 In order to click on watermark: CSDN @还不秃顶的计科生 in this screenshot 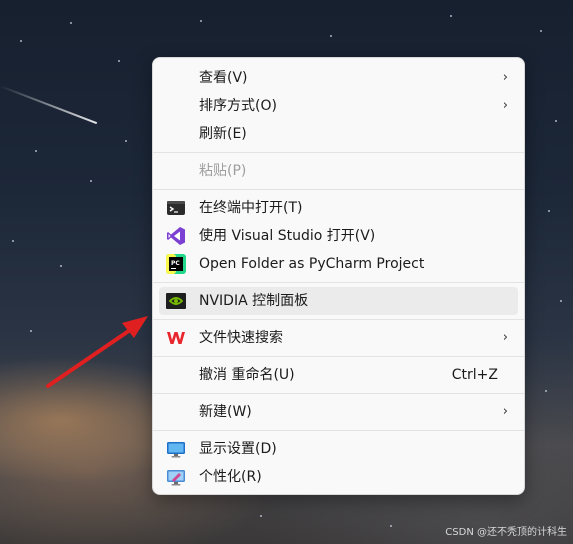, I will do `click(506, 532)`.